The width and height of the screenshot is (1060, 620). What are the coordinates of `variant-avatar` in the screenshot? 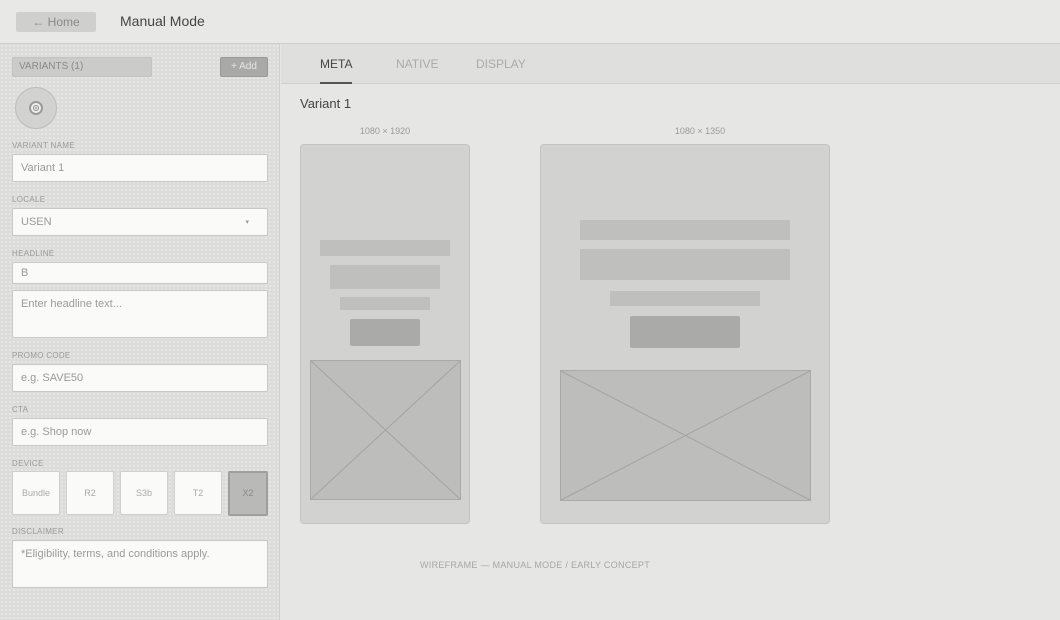 It's located at (36, 108).